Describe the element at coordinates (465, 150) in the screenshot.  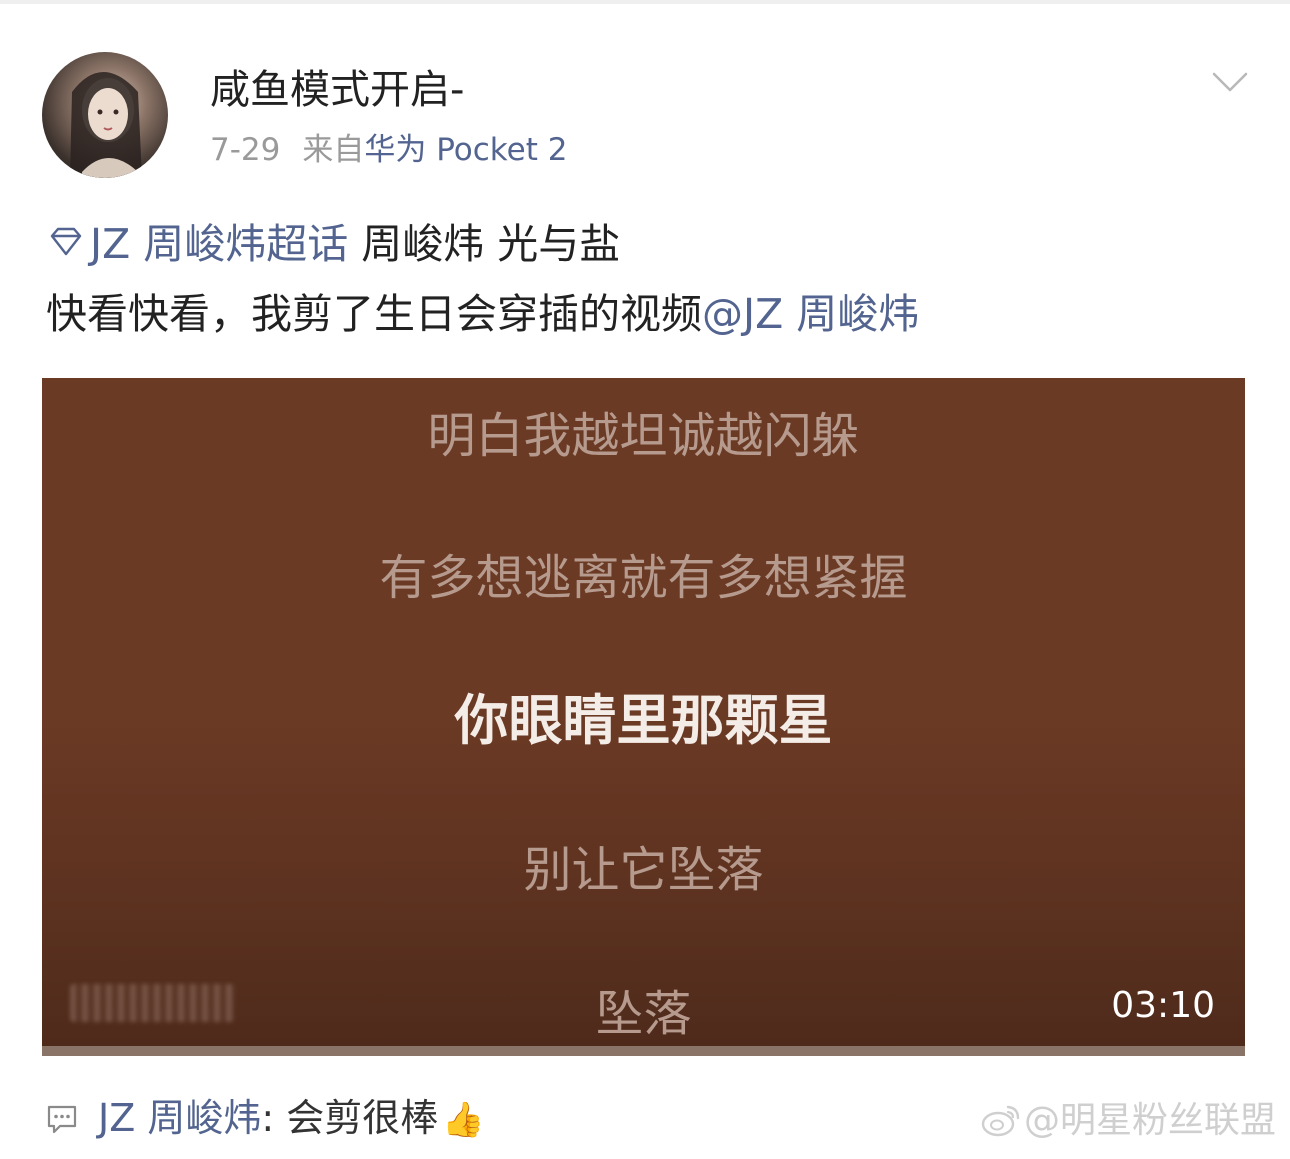
I see `source-device: 华为 Pocket 2` at that location.